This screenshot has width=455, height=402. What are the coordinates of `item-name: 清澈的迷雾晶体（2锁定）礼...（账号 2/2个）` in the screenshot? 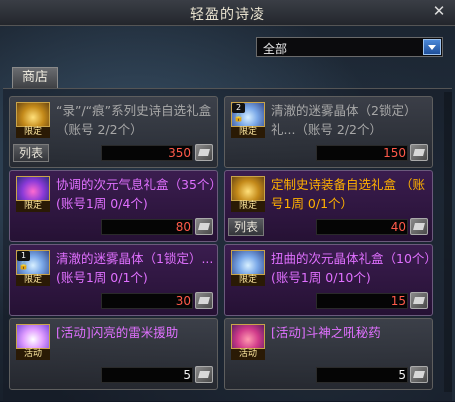 It's located at (344, 120).